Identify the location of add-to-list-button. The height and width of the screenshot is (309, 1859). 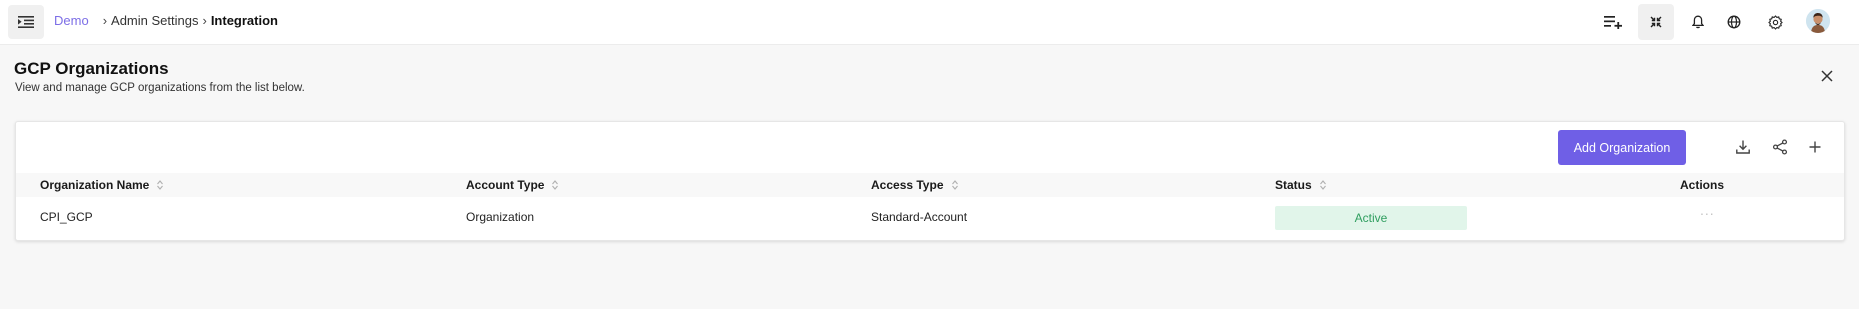
(1613, 22).